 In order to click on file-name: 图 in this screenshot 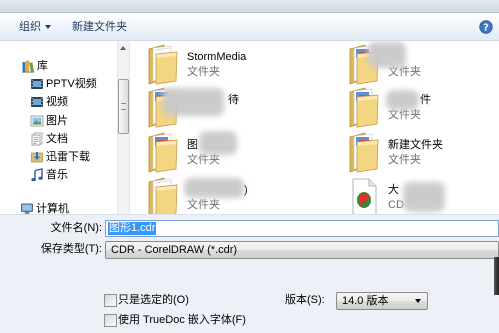, I will do `click(192, 145)`.